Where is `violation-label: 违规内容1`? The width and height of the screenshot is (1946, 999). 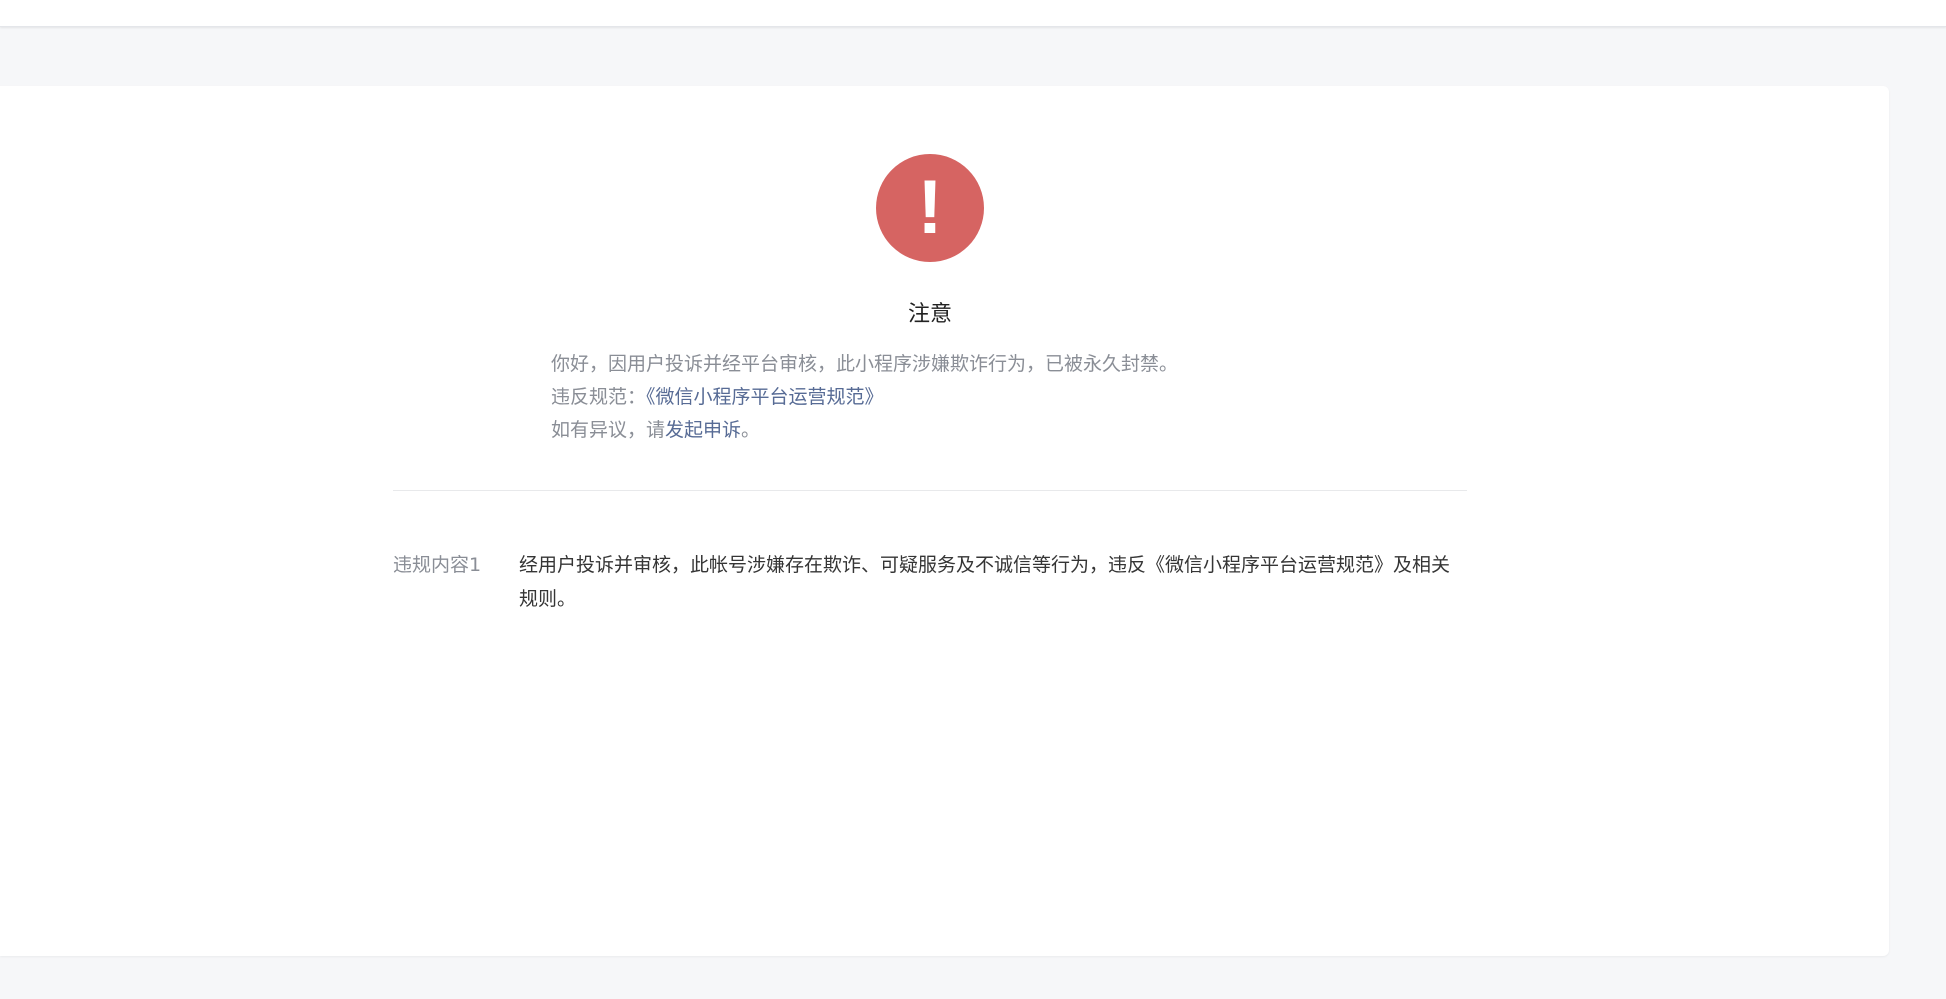
violation-label: 违规内容1 is located at coordinates (437, 565).